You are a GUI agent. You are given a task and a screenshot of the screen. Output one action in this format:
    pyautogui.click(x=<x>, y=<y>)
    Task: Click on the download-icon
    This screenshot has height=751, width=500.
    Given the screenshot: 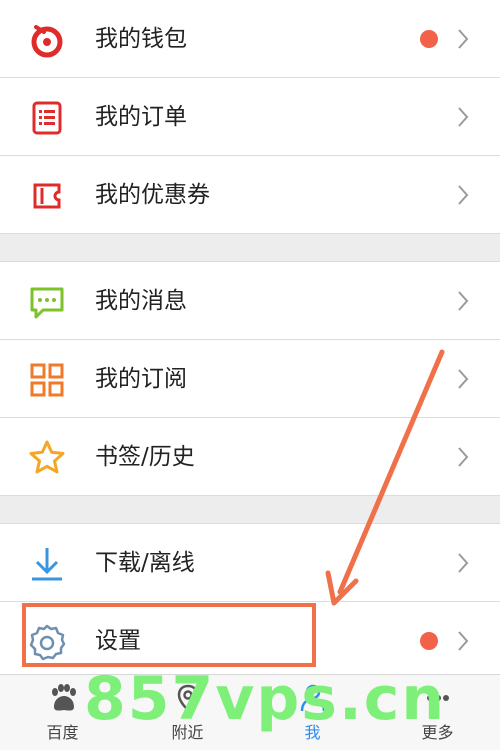 What is the action you would take?
    pyautogui.click(x=47, y=564)
    